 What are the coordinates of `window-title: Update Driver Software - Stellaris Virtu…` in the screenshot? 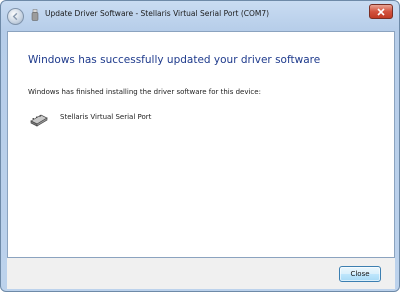 It's located at (157, 13).